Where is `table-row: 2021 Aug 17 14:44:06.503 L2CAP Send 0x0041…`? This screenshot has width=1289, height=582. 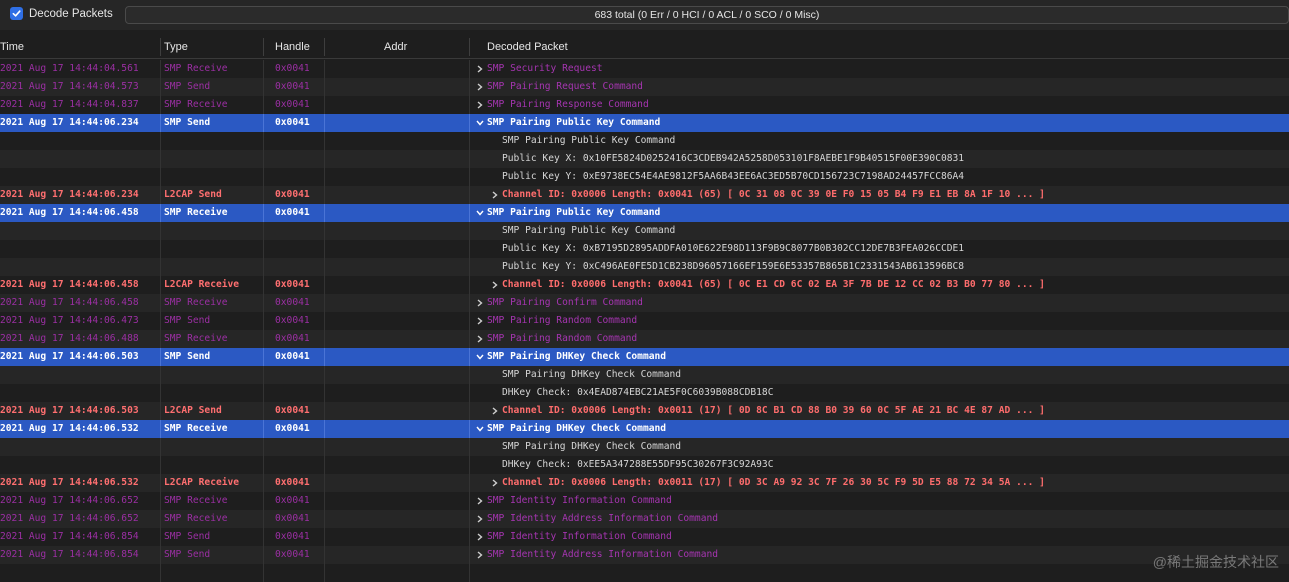
table-row: 2021 Aug 17 14:44:06.503 L2CAP Send 0x0041… is located at coordinates (644, 411).